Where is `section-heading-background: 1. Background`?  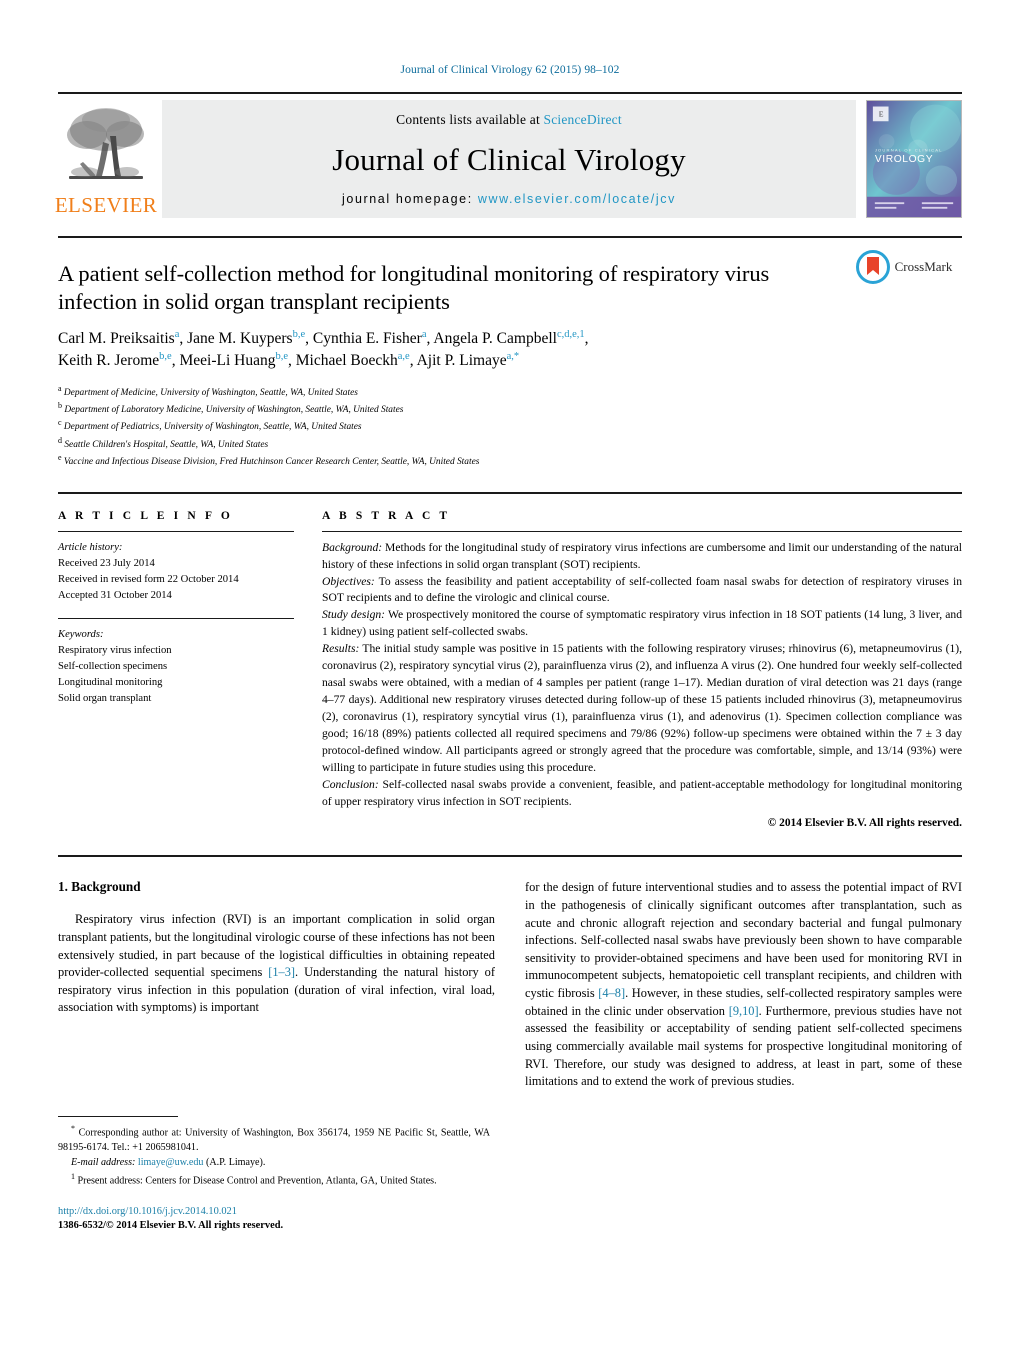 section-heading-background: 1. Background is located at coordinates (99, 887).